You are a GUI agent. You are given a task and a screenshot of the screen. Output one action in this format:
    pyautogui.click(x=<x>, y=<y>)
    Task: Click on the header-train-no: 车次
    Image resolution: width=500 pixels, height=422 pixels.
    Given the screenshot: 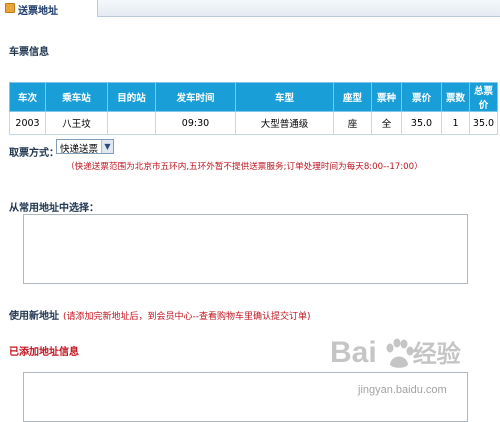 What is the action you would take?
    pyautogui.click(x=27, y=97)
    